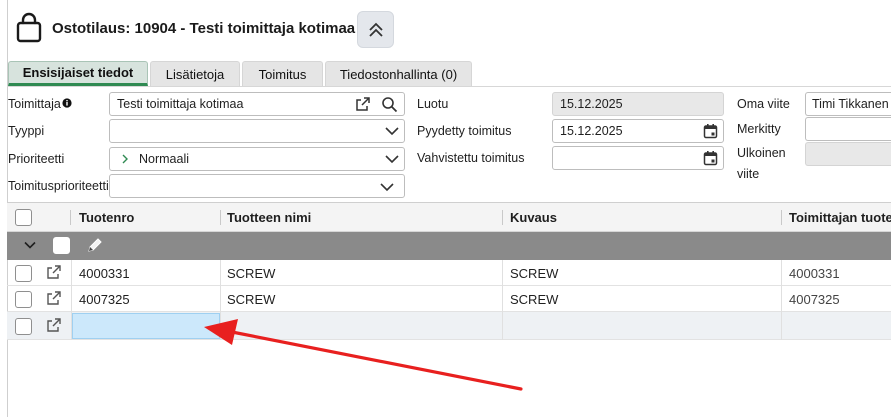 The height and width of the screenshot is (417, 891). What do you see at coordinates (180, 104) in the screenshot?
I see `supplier-value: Testi toimittaja kotimaa` at bounding box center [180, 104].